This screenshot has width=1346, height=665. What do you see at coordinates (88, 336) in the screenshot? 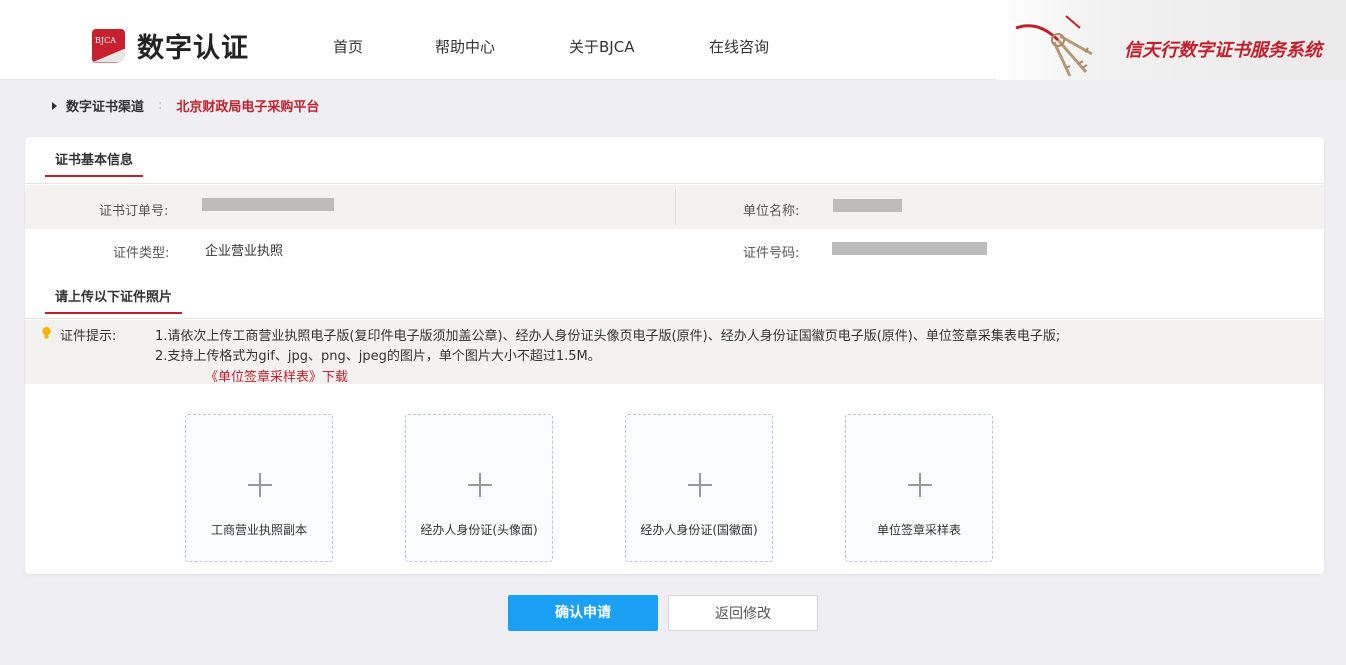
I see `tip-label: 证件提示:` at bounding box center [88, 336].